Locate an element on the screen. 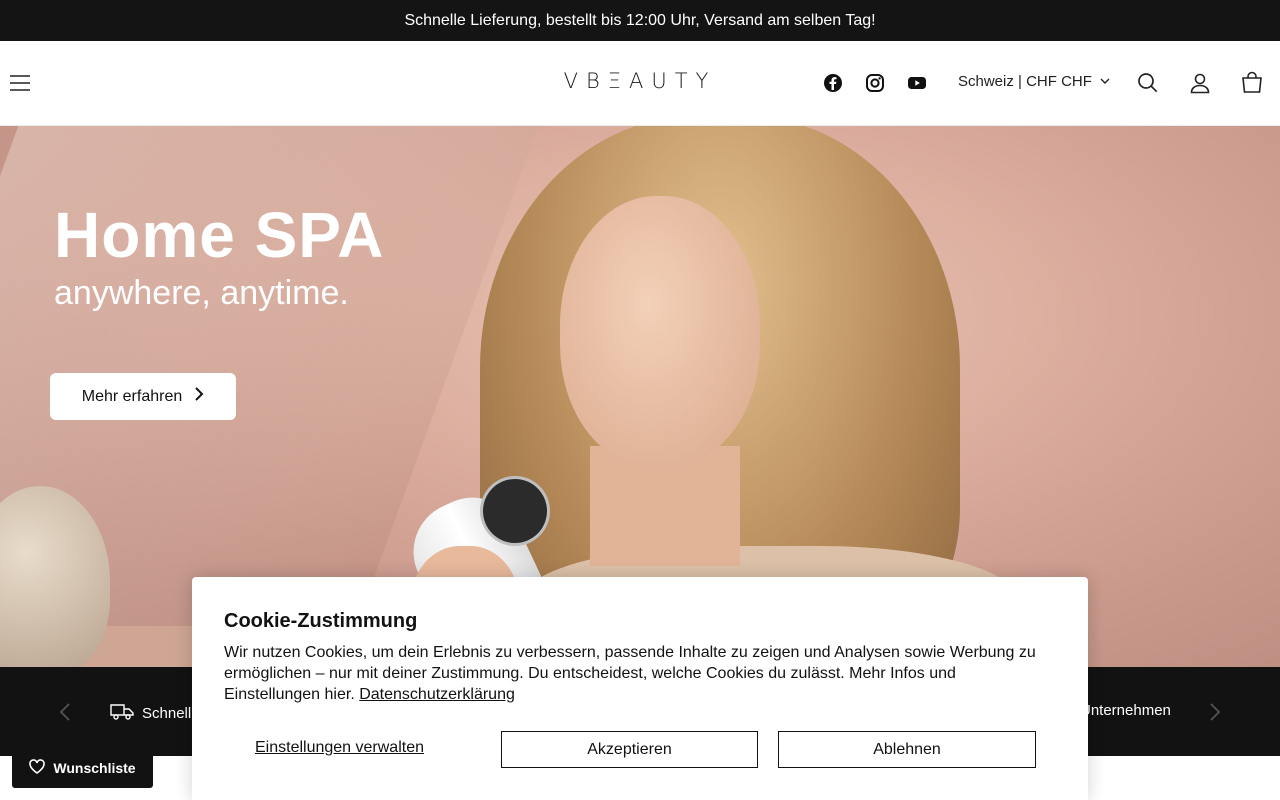 The height and width of the screenshot is (800, 1280). hero-model-face is located at coordinates (660, 331).